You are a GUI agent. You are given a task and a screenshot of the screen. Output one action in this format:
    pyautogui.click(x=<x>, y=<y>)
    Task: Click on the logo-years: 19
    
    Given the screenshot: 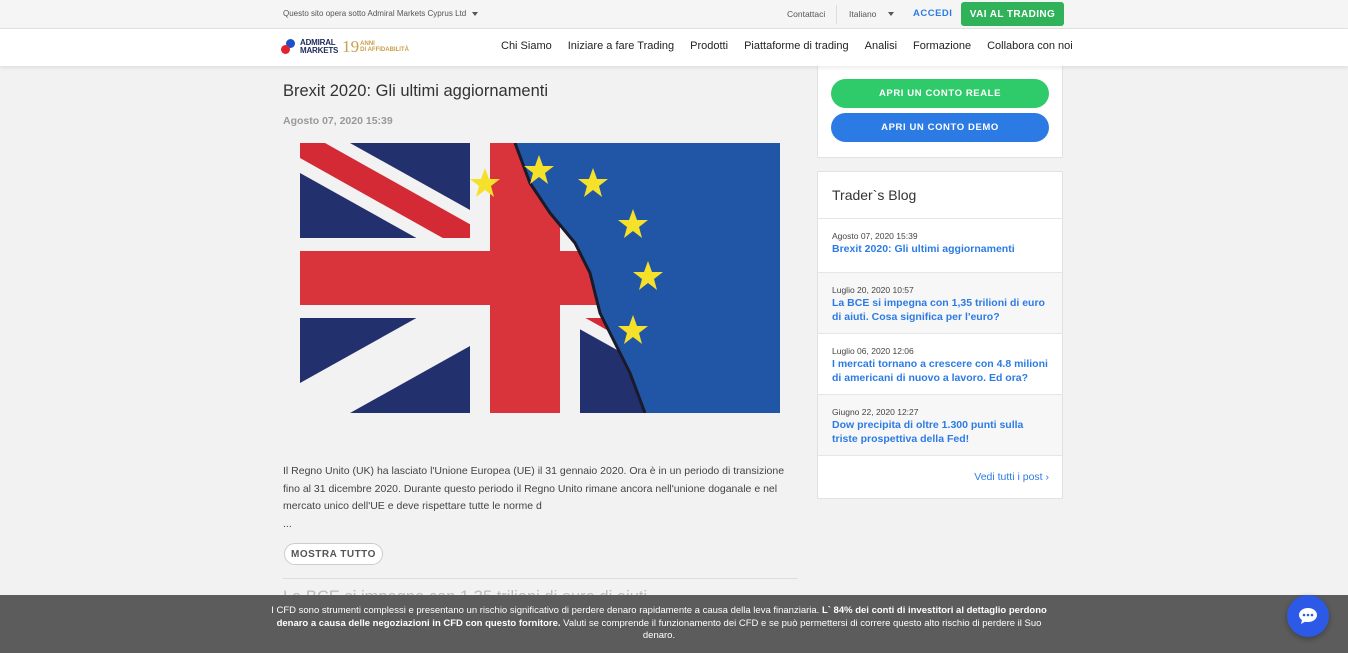 What is the action you would take?
    pyautogui.click(x=351, y=46)
    